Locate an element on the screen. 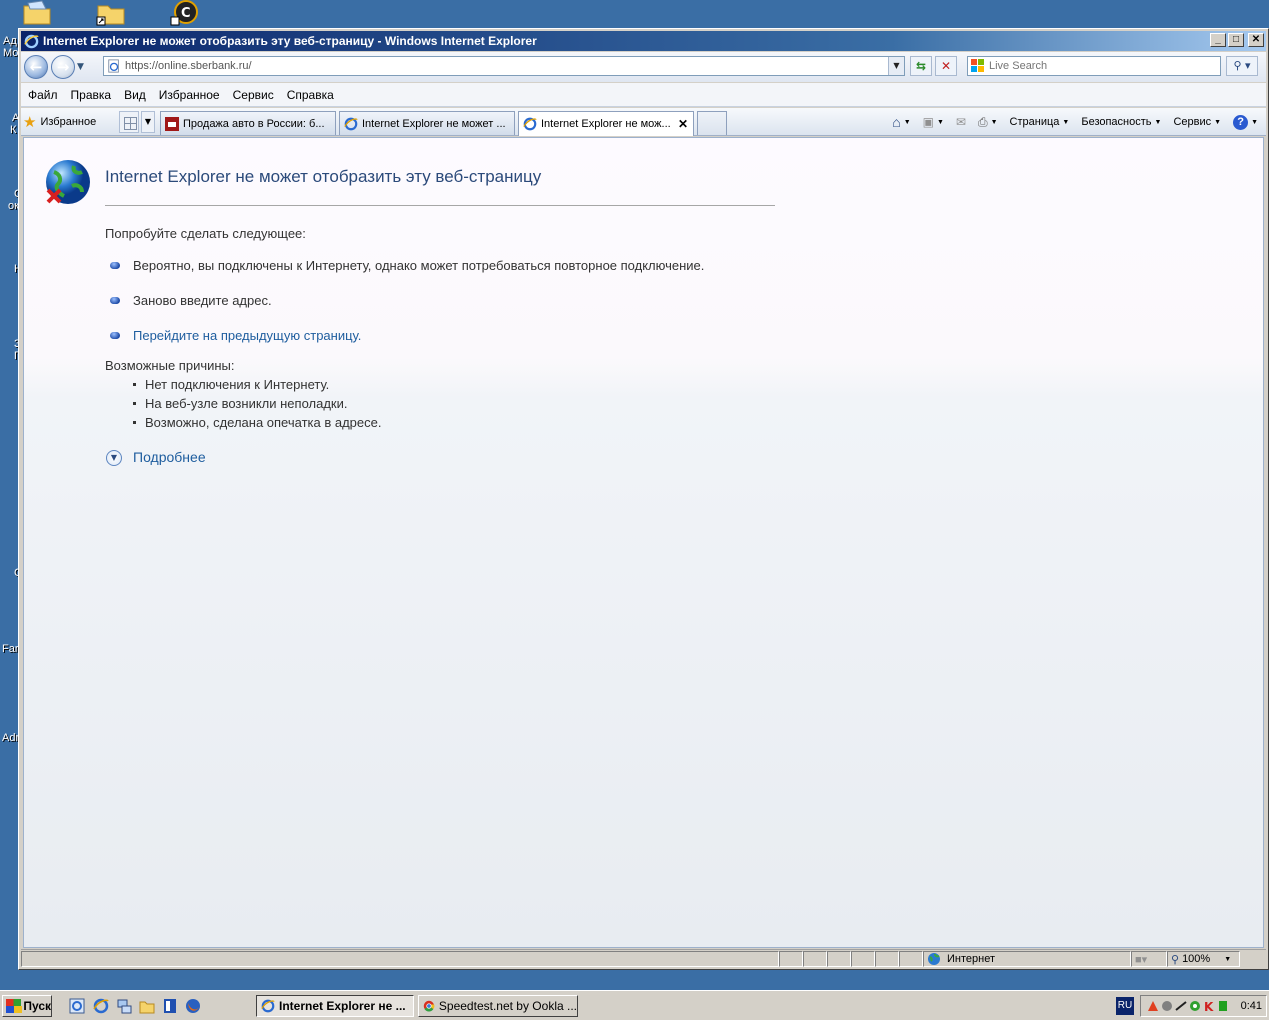 The height and width of the screenshot is (1020, 1269). forward-button: → is located at coordinates (63, 67).